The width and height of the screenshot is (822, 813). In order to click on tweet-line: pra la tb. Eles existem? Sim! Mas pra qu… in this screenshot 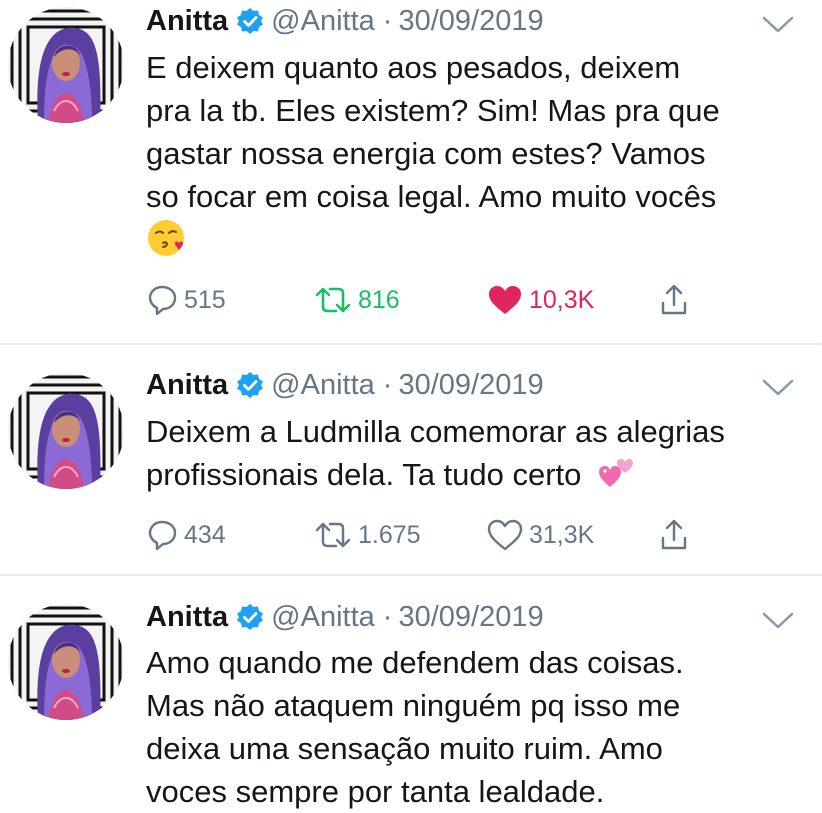, I will do `click(433, 110)`.